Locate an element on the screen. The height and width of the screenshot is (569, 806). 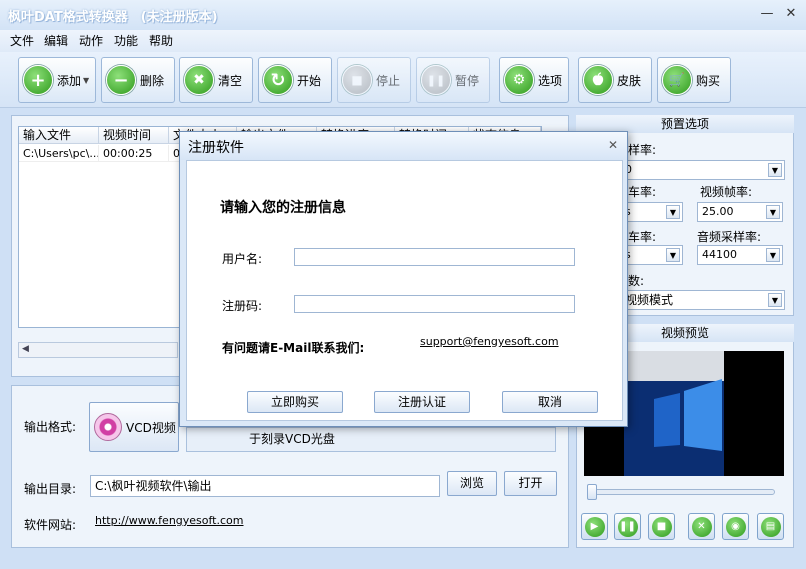
pause-preview-button: ❚❚ is located at coordinates (627, 526).